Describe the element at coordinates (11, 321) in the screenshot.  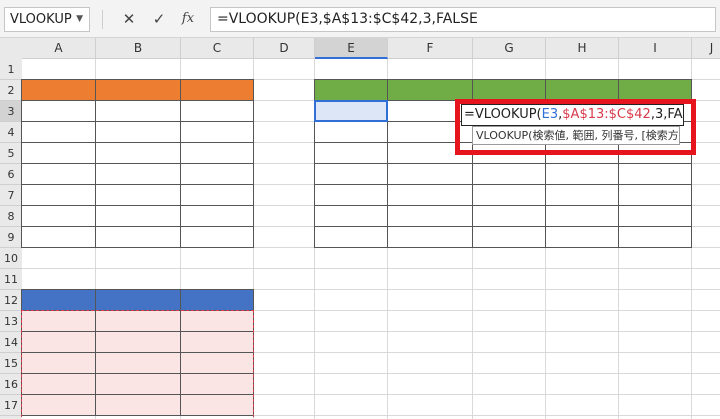
I see `row-header-13: 13` at that location.